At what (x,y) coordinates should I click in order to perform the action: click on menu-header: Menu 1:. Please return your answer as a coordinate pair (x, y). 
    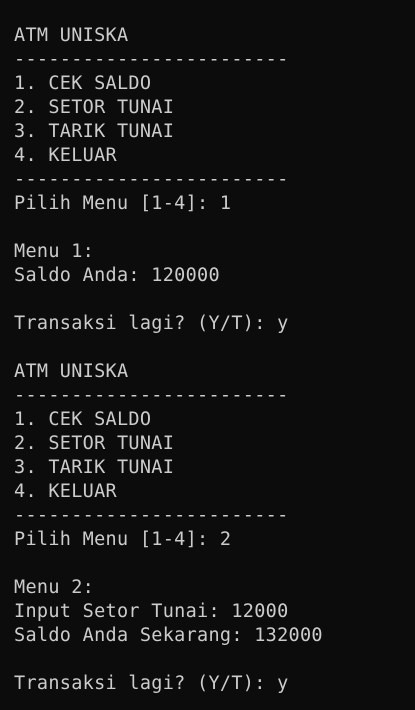
    Looking at the image, I should click on (54, 251).